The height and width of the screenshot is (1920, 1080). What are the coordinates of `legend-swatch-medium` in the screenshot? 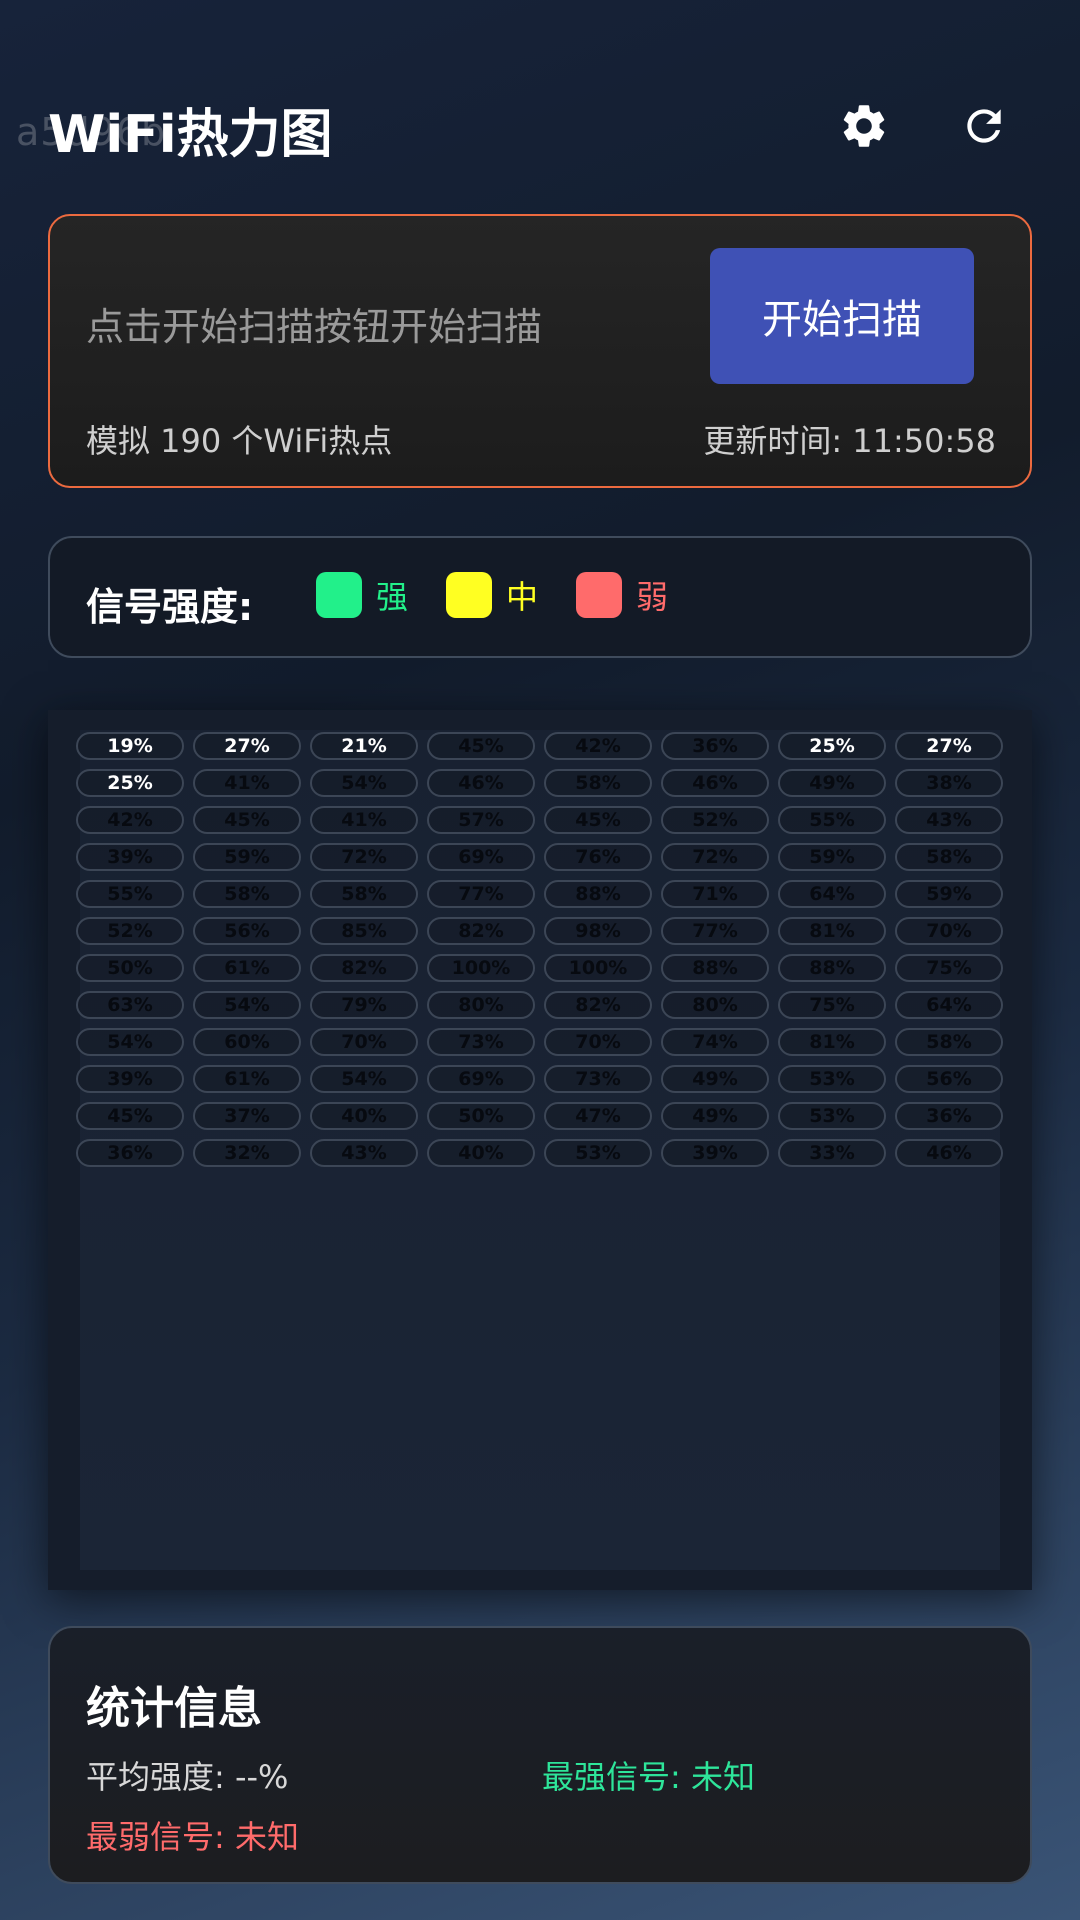 It's located at (469, 595).